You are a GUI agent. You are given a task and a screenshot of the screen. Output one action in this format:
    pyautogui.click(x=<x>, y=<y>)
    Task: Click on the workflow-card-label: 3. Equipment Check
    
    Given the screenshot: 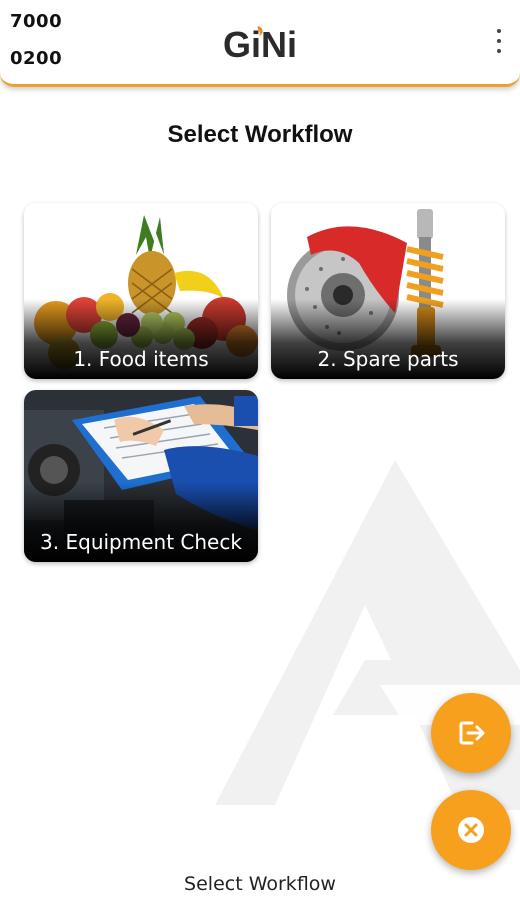 What is the action you would take?
    pyautogui.click(x=141, y=542)
    